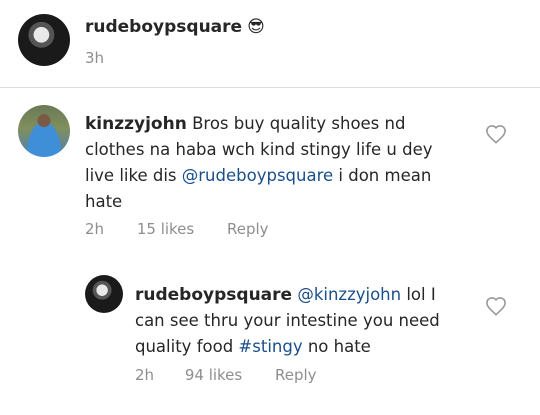 The image size is (540, 415). What do you see at coordinates (136, 124) in the screenshot?
I see `comment-author-username: kinzzyjohn` at bounding box center [136, 124].